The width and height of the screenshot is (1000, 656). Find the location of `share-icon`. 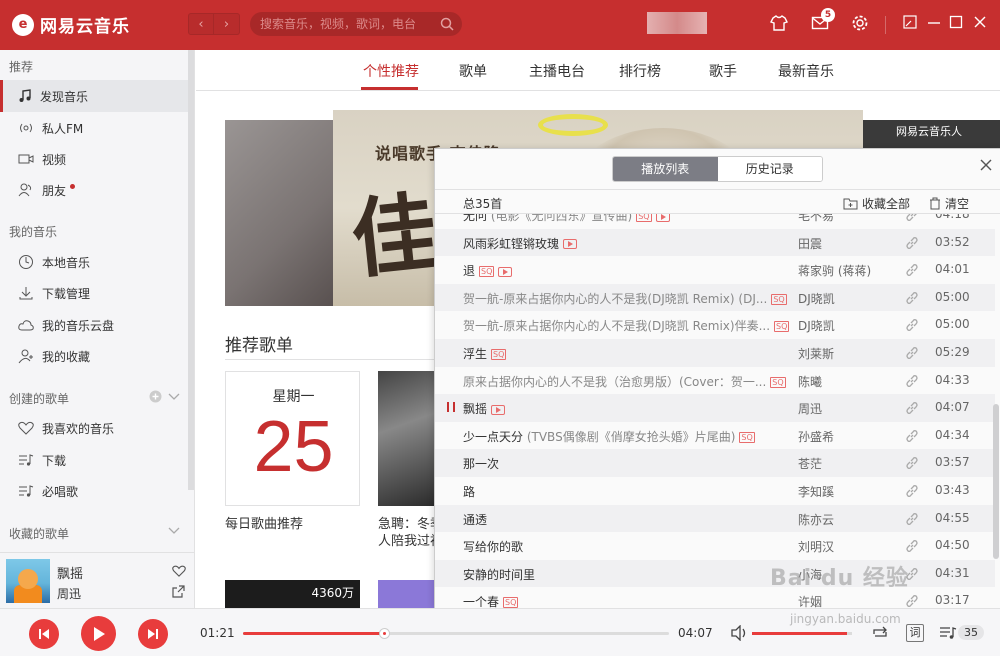

share-icon is located at coordinates (178, 591).